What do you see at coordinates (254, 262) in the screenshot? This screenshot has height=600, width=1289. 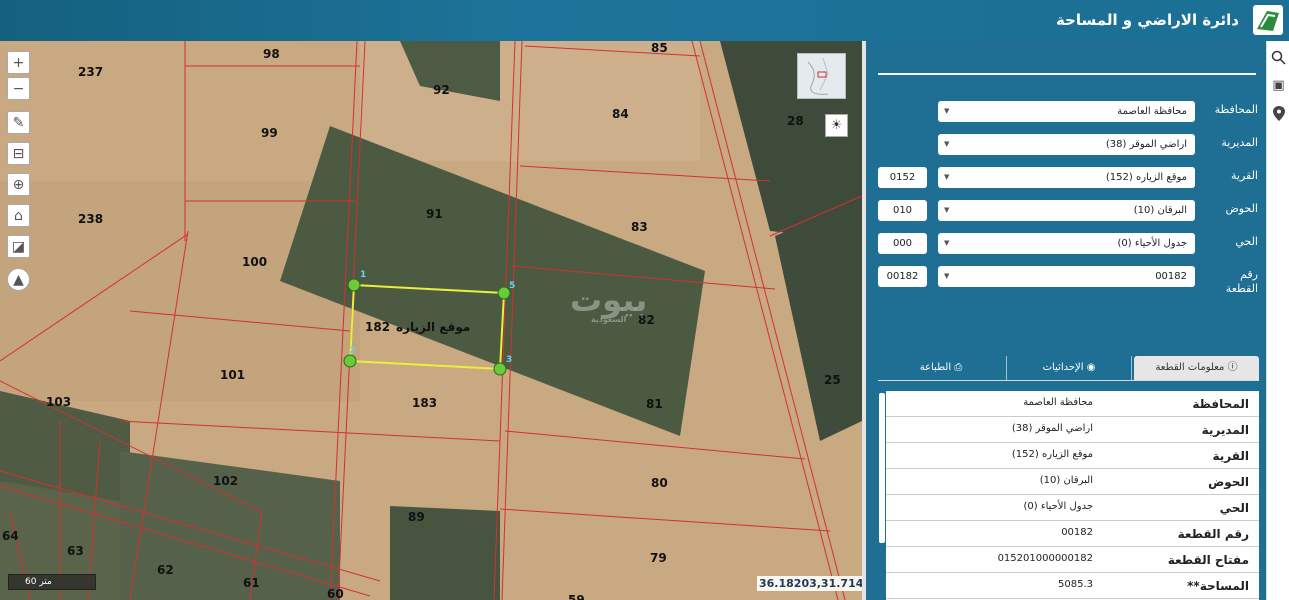 I see `parcel-label: 100` at bounding box center [254, 262].